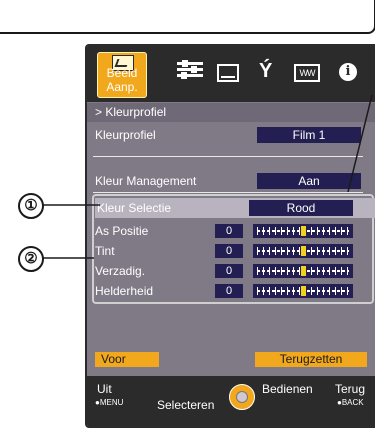 This screenshot has height=428, width=375. Describe the element at coordinates (309, 135) in the screenshot. I see `kleurprofiel-value: Film 1` at that location.